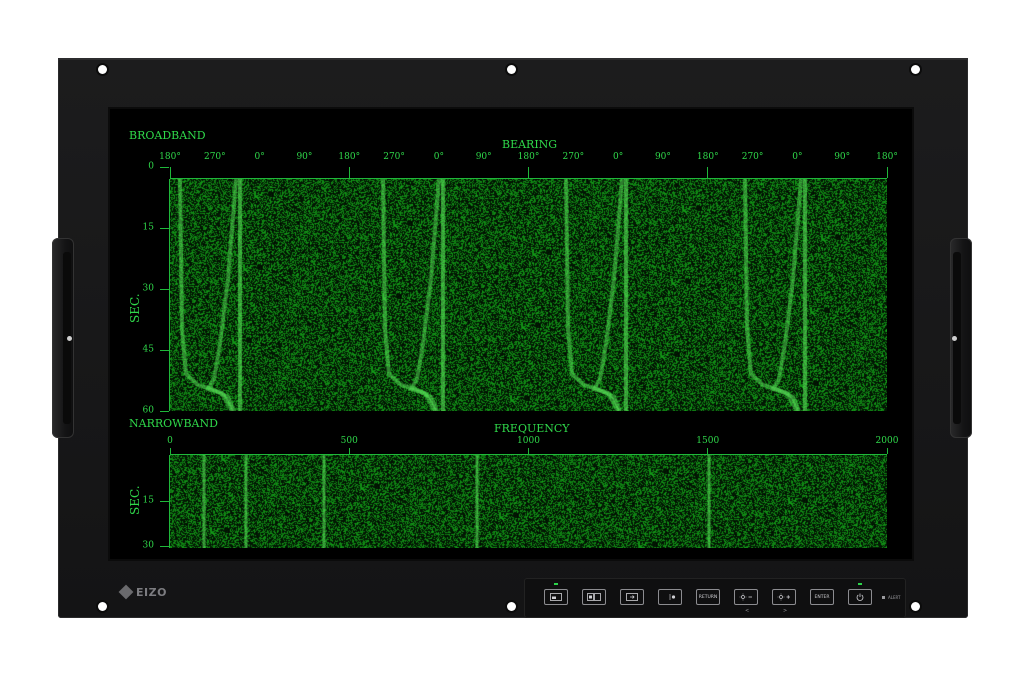 This screenshot has height=677, width=1024. I want to click on day-night-icon, so click(670, 597).